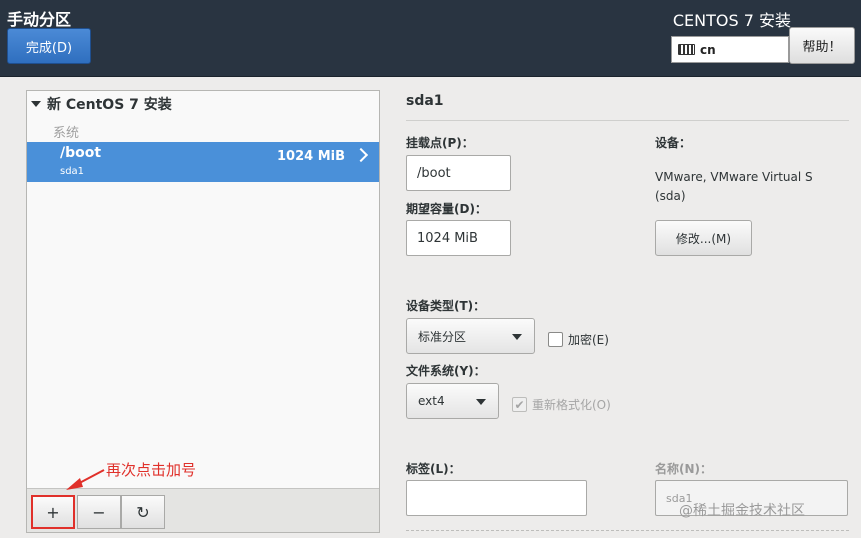 Image resolution: width=861 pixels, height=538 pixels. I want to click on page-title: 手动分区, so click(39, 19).